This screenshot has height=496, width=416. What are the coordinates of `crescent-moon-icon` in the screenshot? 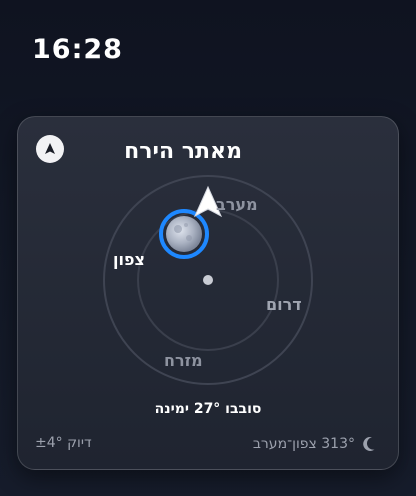 It's located at (369, 443).